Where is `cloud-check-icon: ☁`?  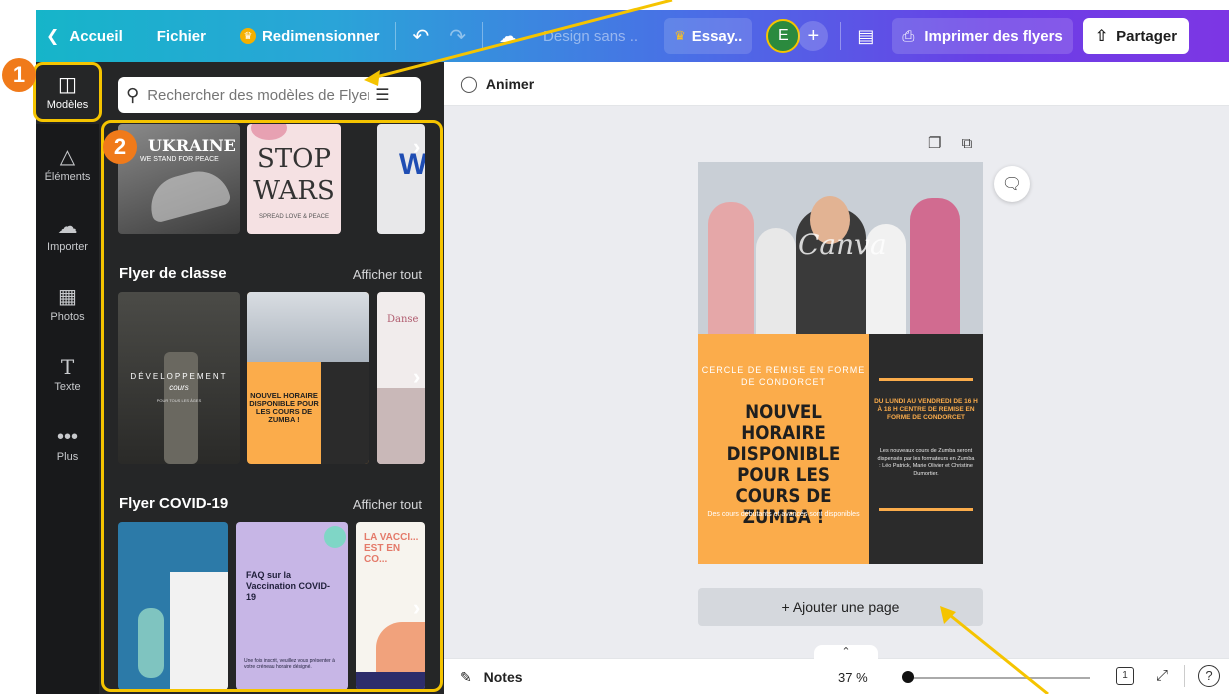
cloud-check-icon: ☁ is located at coordinates (508, 35).